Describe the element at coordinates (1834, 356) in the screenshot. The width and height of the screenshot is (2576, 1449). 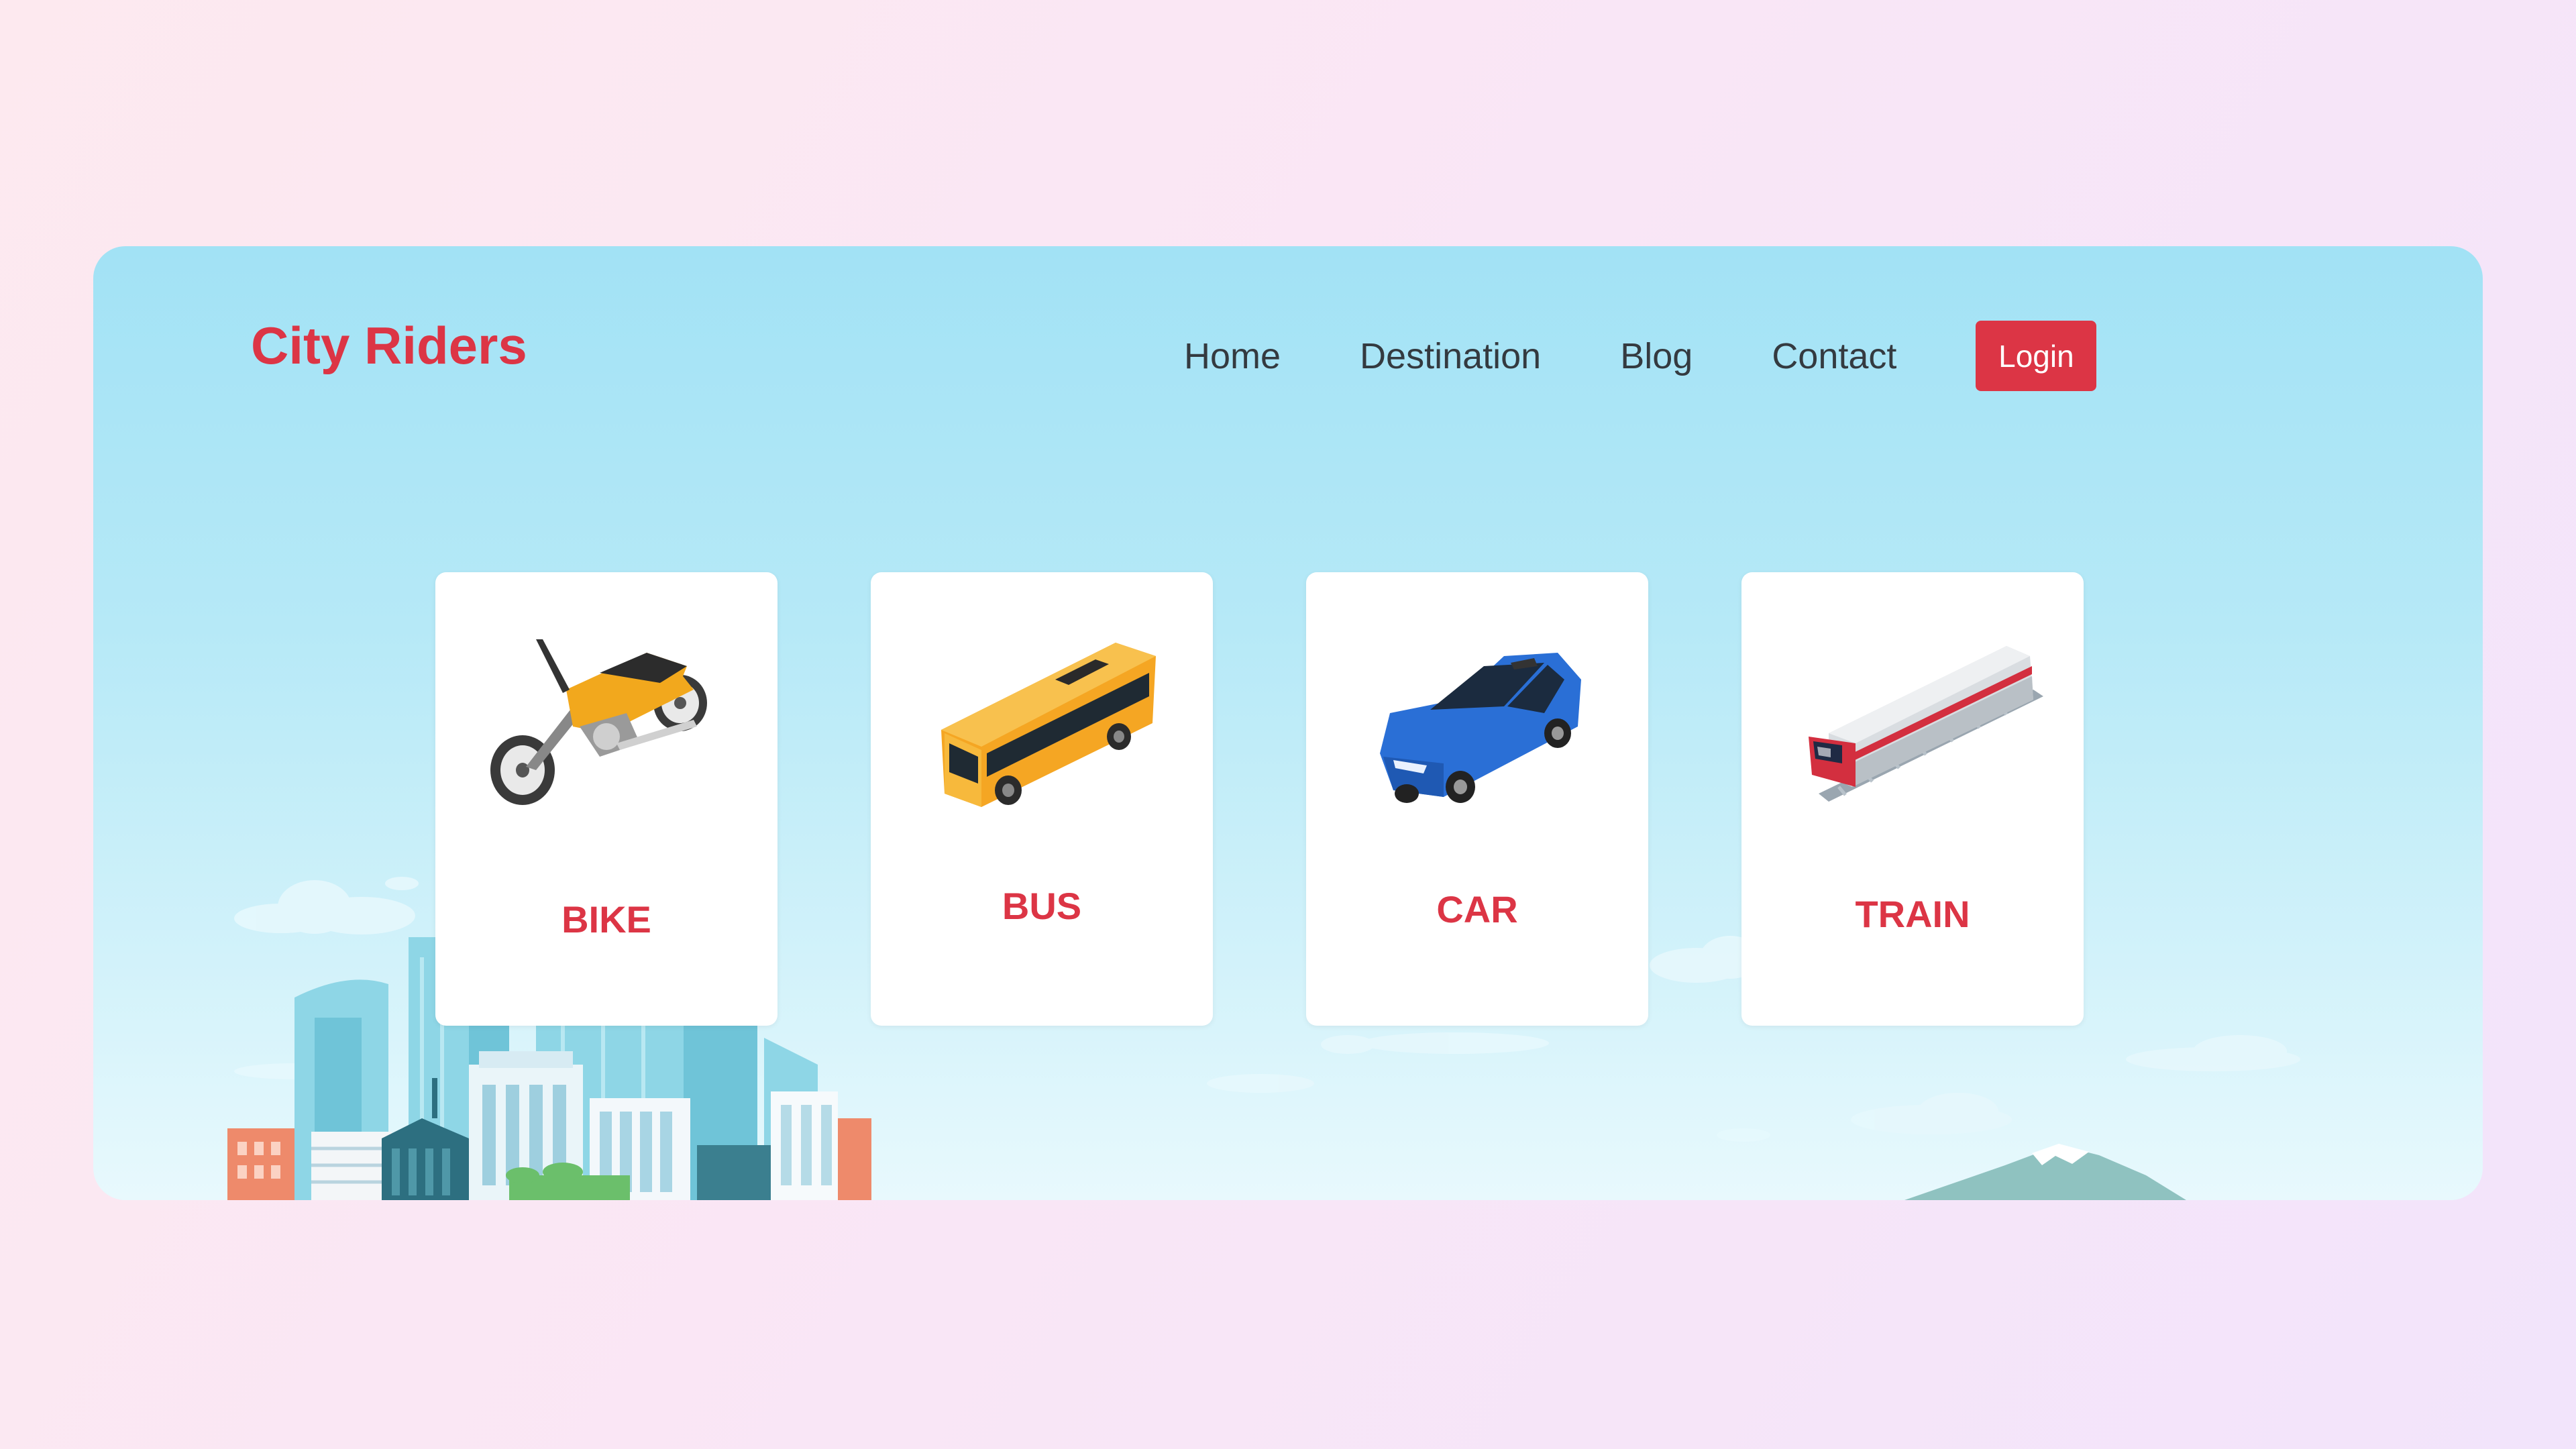
I see `nav-contact: Contact` at that location.